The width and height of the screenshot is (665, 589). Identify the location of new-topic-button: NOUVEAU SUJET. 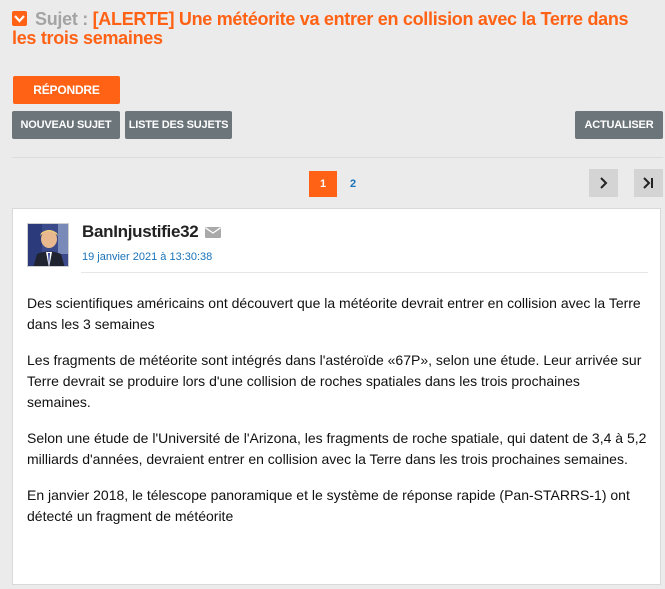
(66, 125).